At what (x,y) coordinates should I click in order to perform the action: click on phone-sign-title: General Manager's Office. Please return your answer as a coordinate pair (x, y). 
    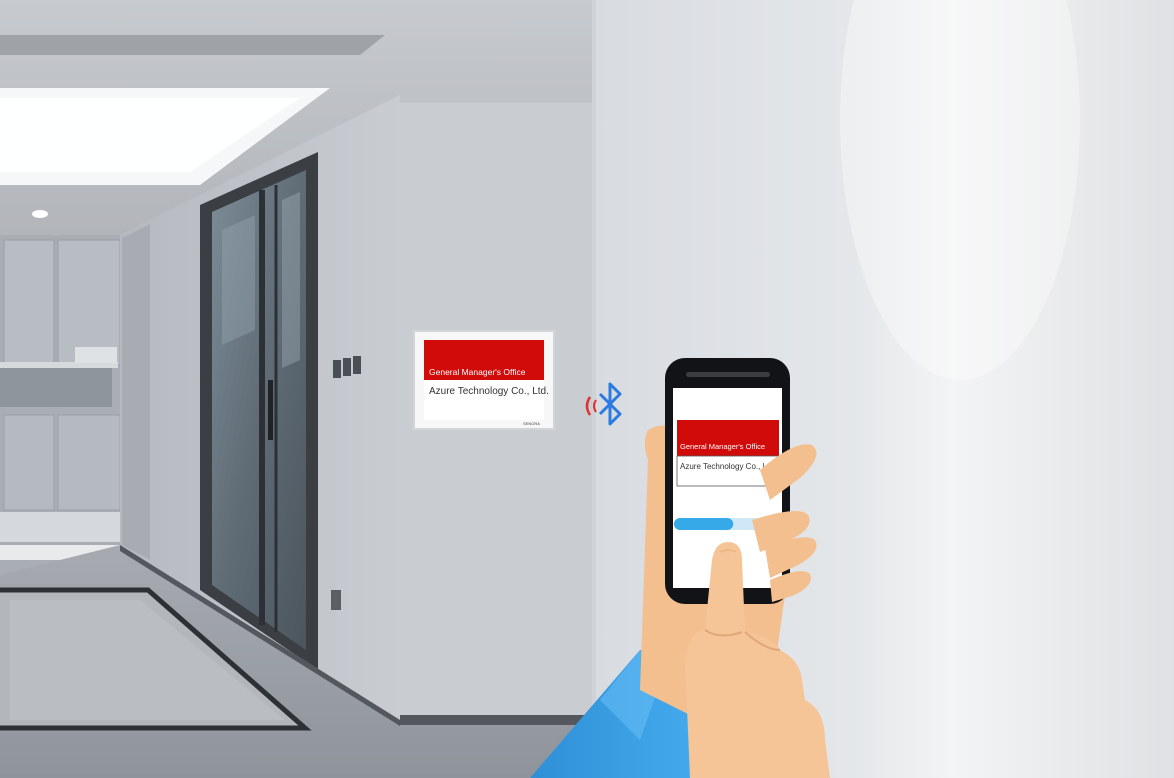
    Looking at the image, I should click on (722, 446).